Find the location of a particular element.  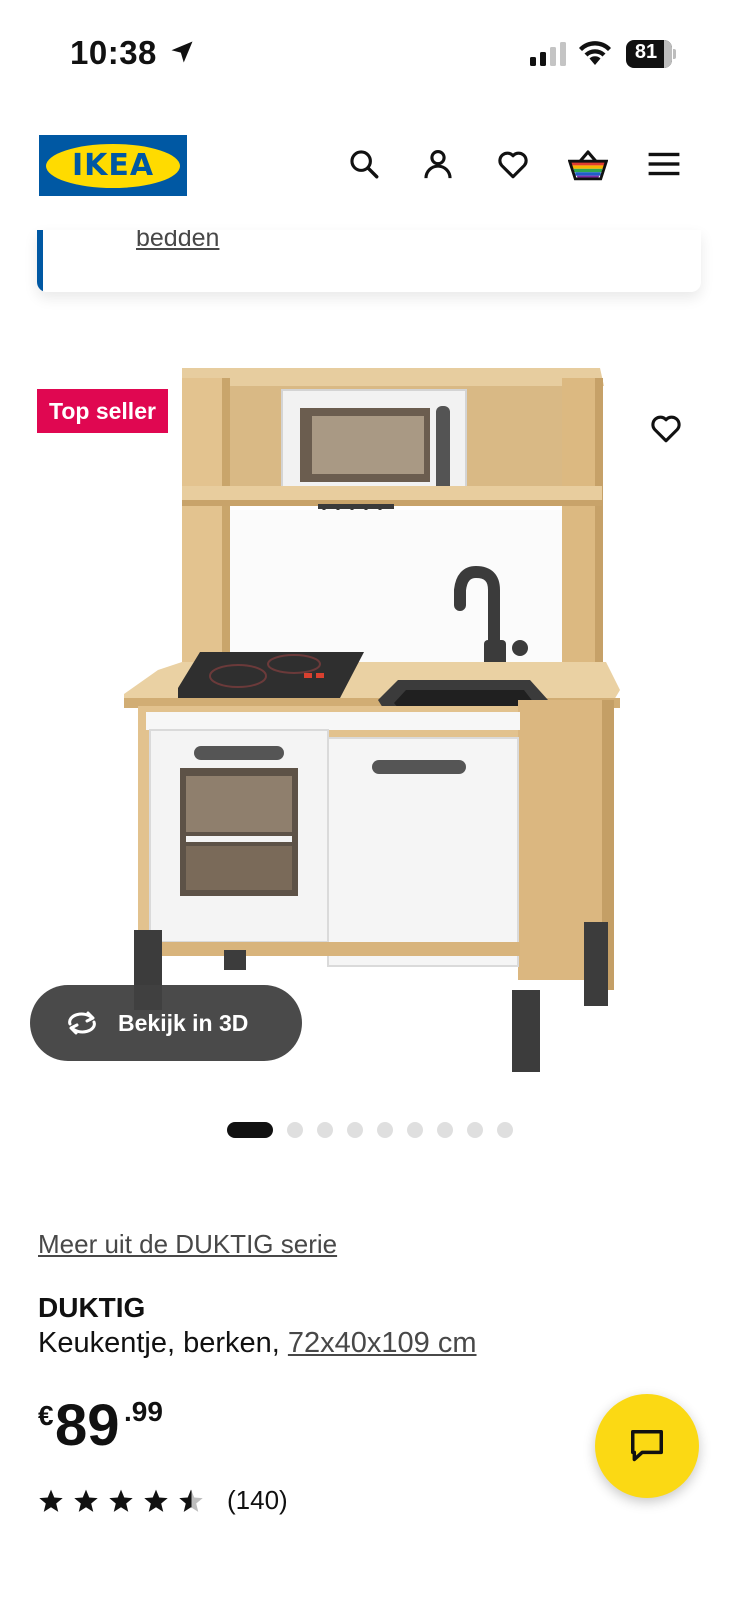

chat-bubble-icon is located at coordinates (647, 1446).